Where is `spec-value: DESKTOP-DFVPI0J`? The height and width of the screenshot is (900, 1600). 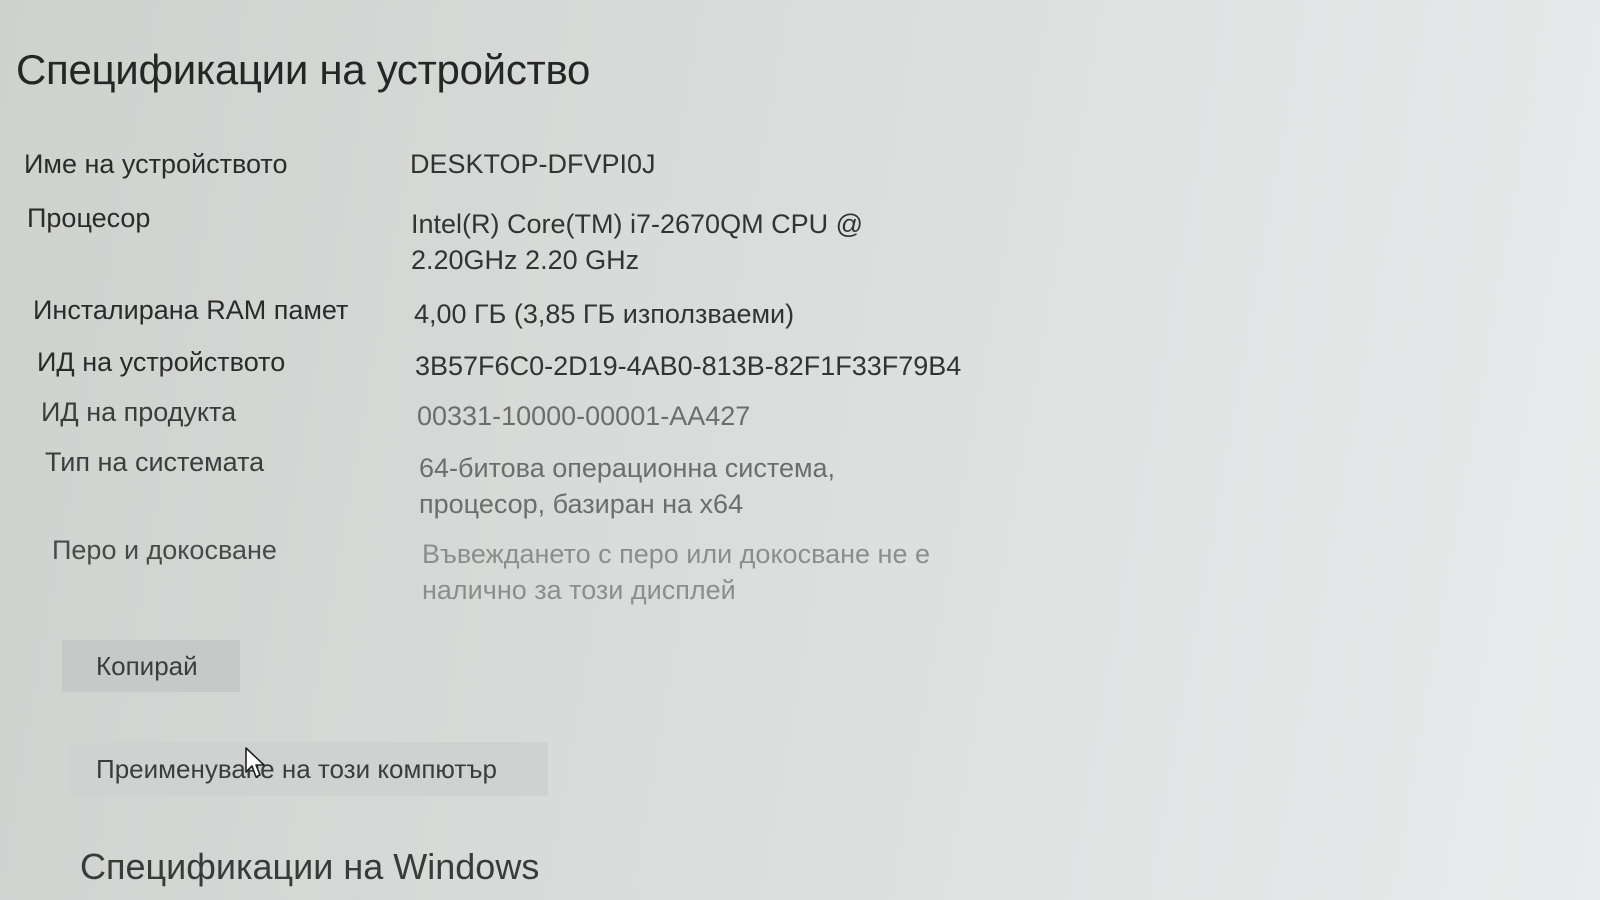
spec-value: DESKTOP-DFVPI0J is located at coordinates (533, 164).